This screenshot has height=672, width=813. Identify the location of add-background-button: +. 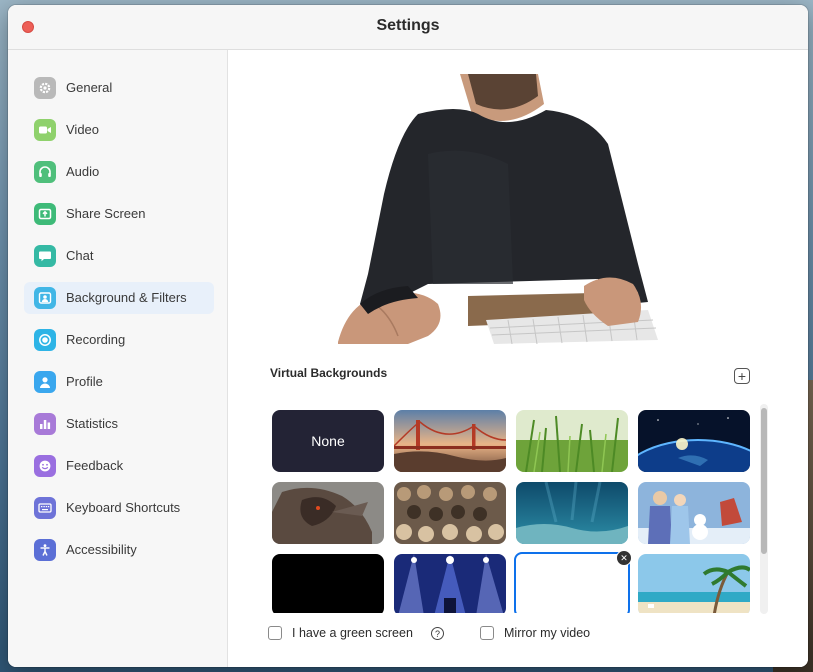
(742, 376).